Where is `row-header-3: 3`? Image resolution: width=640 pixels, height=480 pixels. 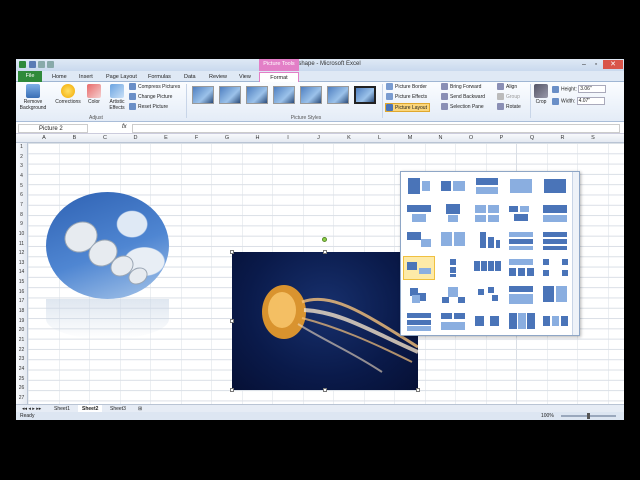
row-header-3: 3 is located at coordinates (21, 166).